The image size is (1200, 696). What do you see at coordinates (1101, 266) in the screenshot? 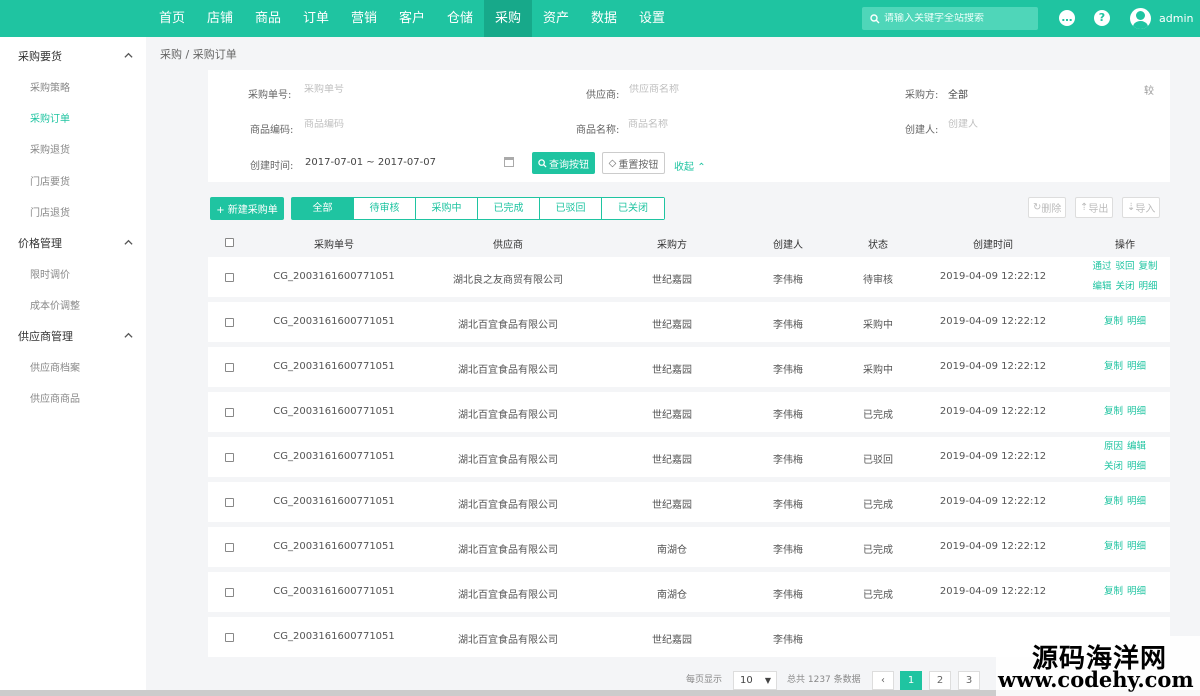
I see `row-action-link: 通过` at bounding box center [1101, 266].